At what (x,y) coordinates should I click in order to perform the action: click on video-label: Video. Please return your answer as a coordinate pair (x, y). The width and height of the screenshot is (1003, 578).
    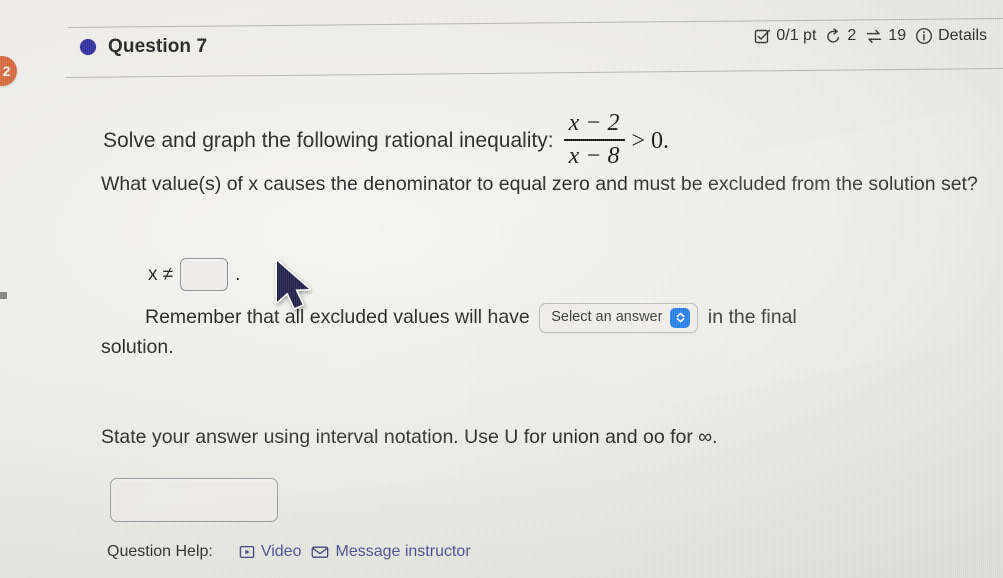
    Looking at the image, I should click on (281, 552).